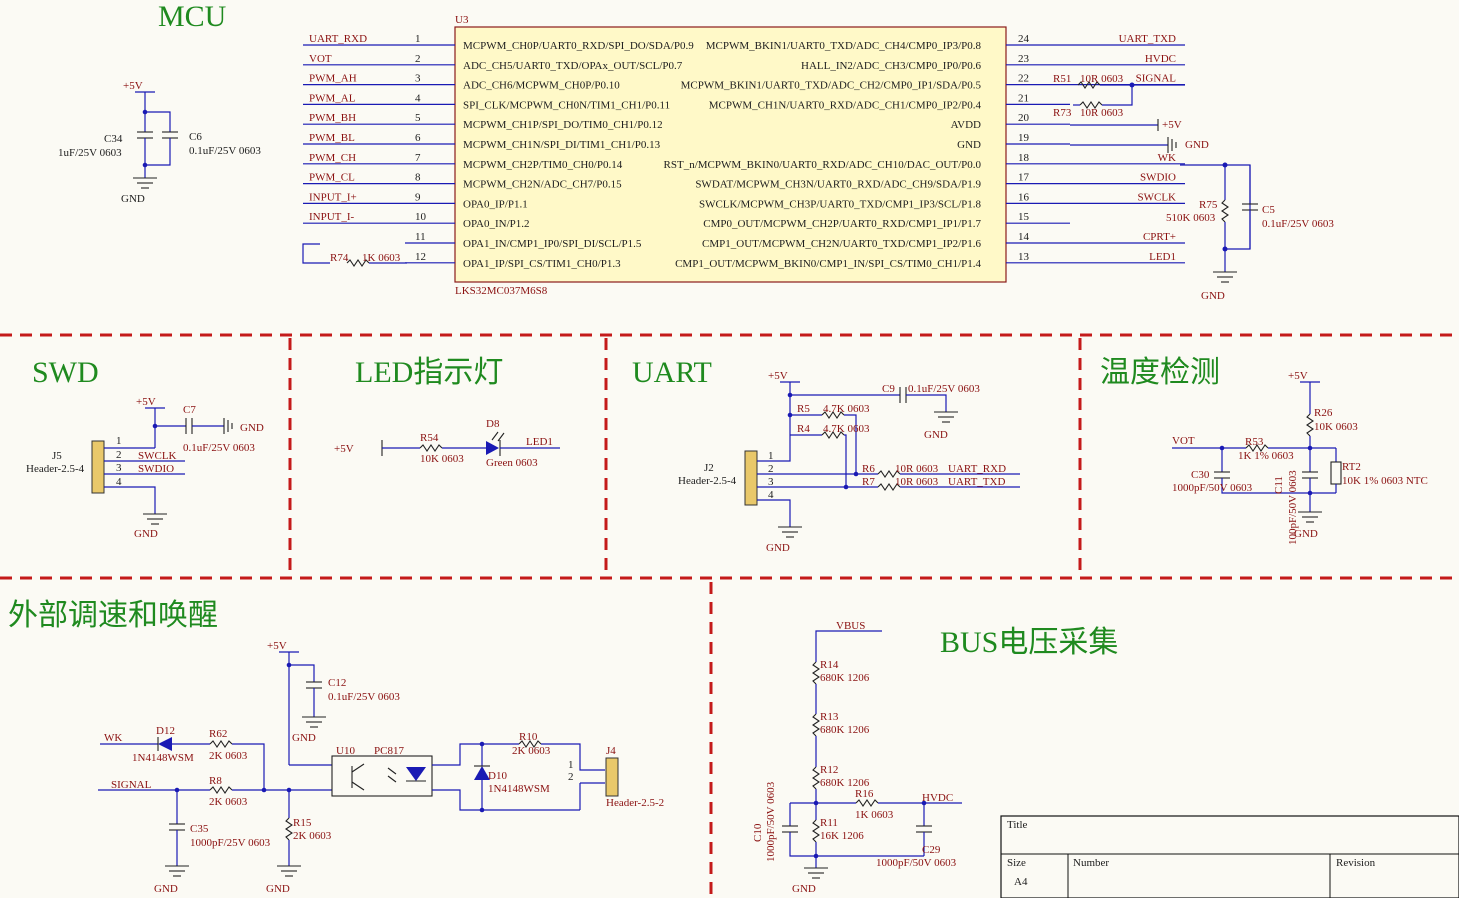 This screenshot has height=898, width=1459. What do you see at coordinates (1200, 475) in the screenshot?
I see `c30-ref: C30` at bounding box center [1200, 475].